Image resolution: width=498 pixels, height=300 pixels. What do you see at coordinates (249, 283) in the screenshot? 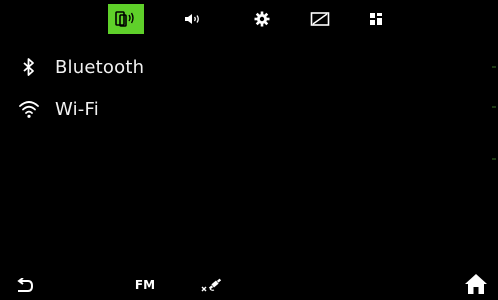
I see `bottom-bar: FM` at bounding box center [249, 283].